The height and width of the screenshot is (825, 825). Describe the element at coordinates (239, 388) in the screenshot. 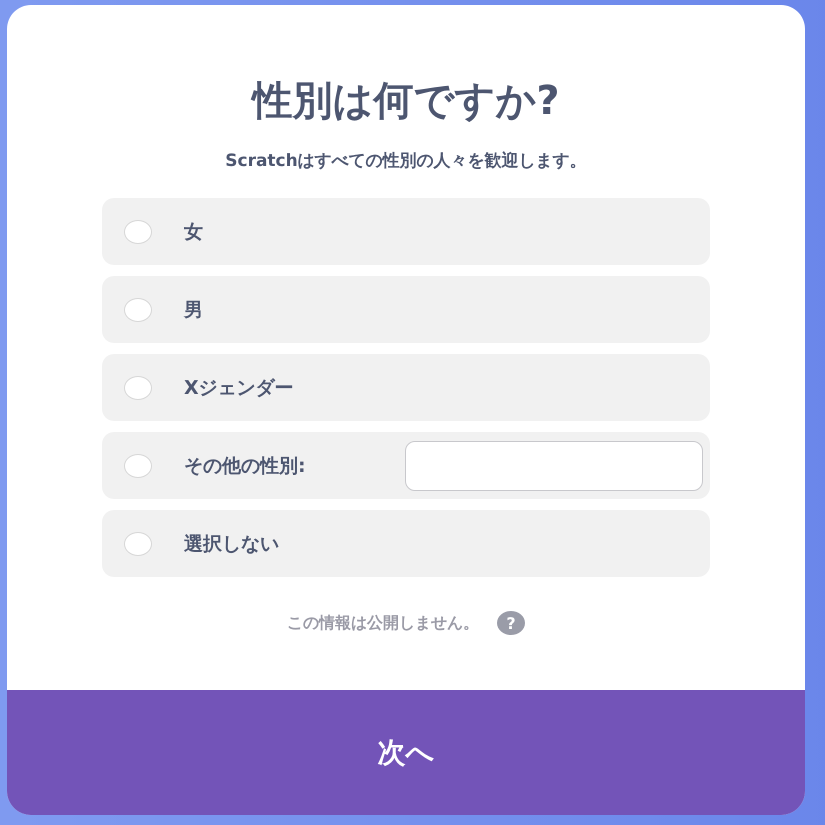

I see `option-label: Xジェンダー` at that location.